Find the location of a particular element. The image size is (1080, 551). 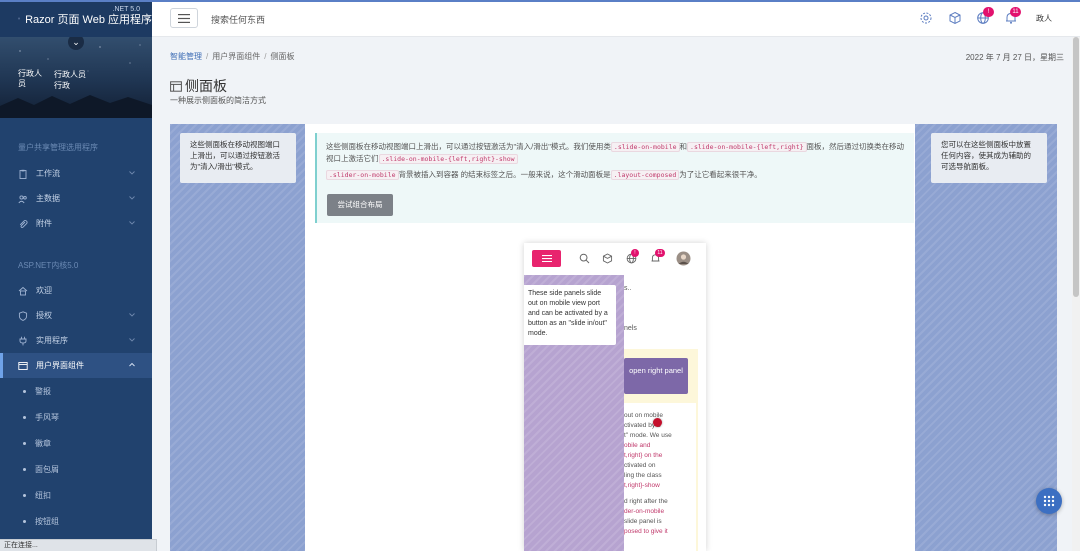

apps-grid-button is located at coordinates (1049, 501).